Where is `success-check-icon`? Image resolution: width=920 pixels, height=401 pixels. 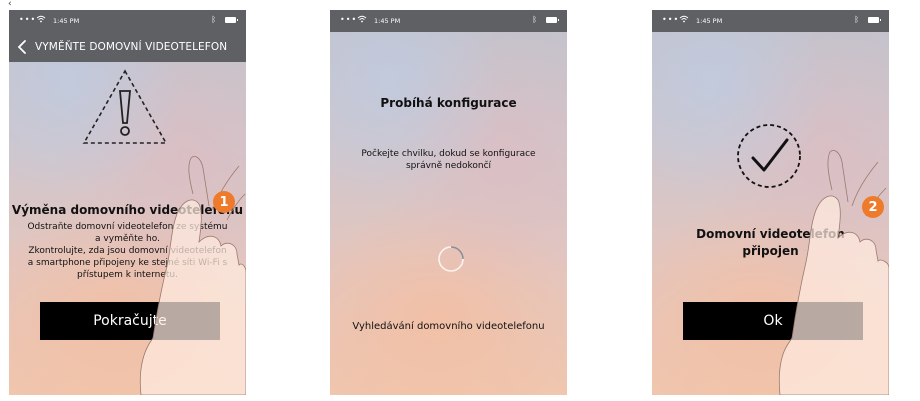
success-check-icon is located at coordinates (769, 156).